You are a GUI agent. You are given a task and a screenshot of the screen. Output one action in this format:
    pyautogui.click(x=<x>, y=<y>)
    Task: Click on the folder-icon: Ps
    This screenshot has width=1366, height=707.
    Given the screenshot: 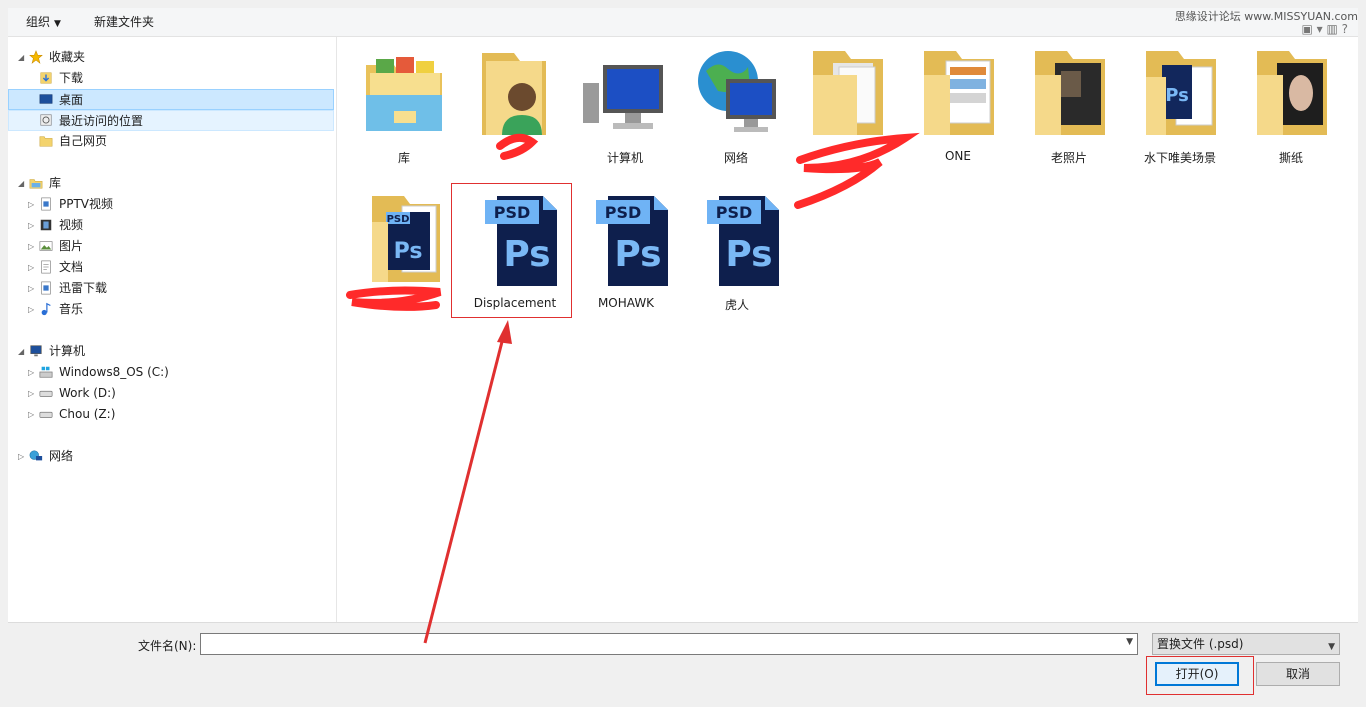 What is the action you would take?
    pyautogui.click(x=1181, y=93)
    